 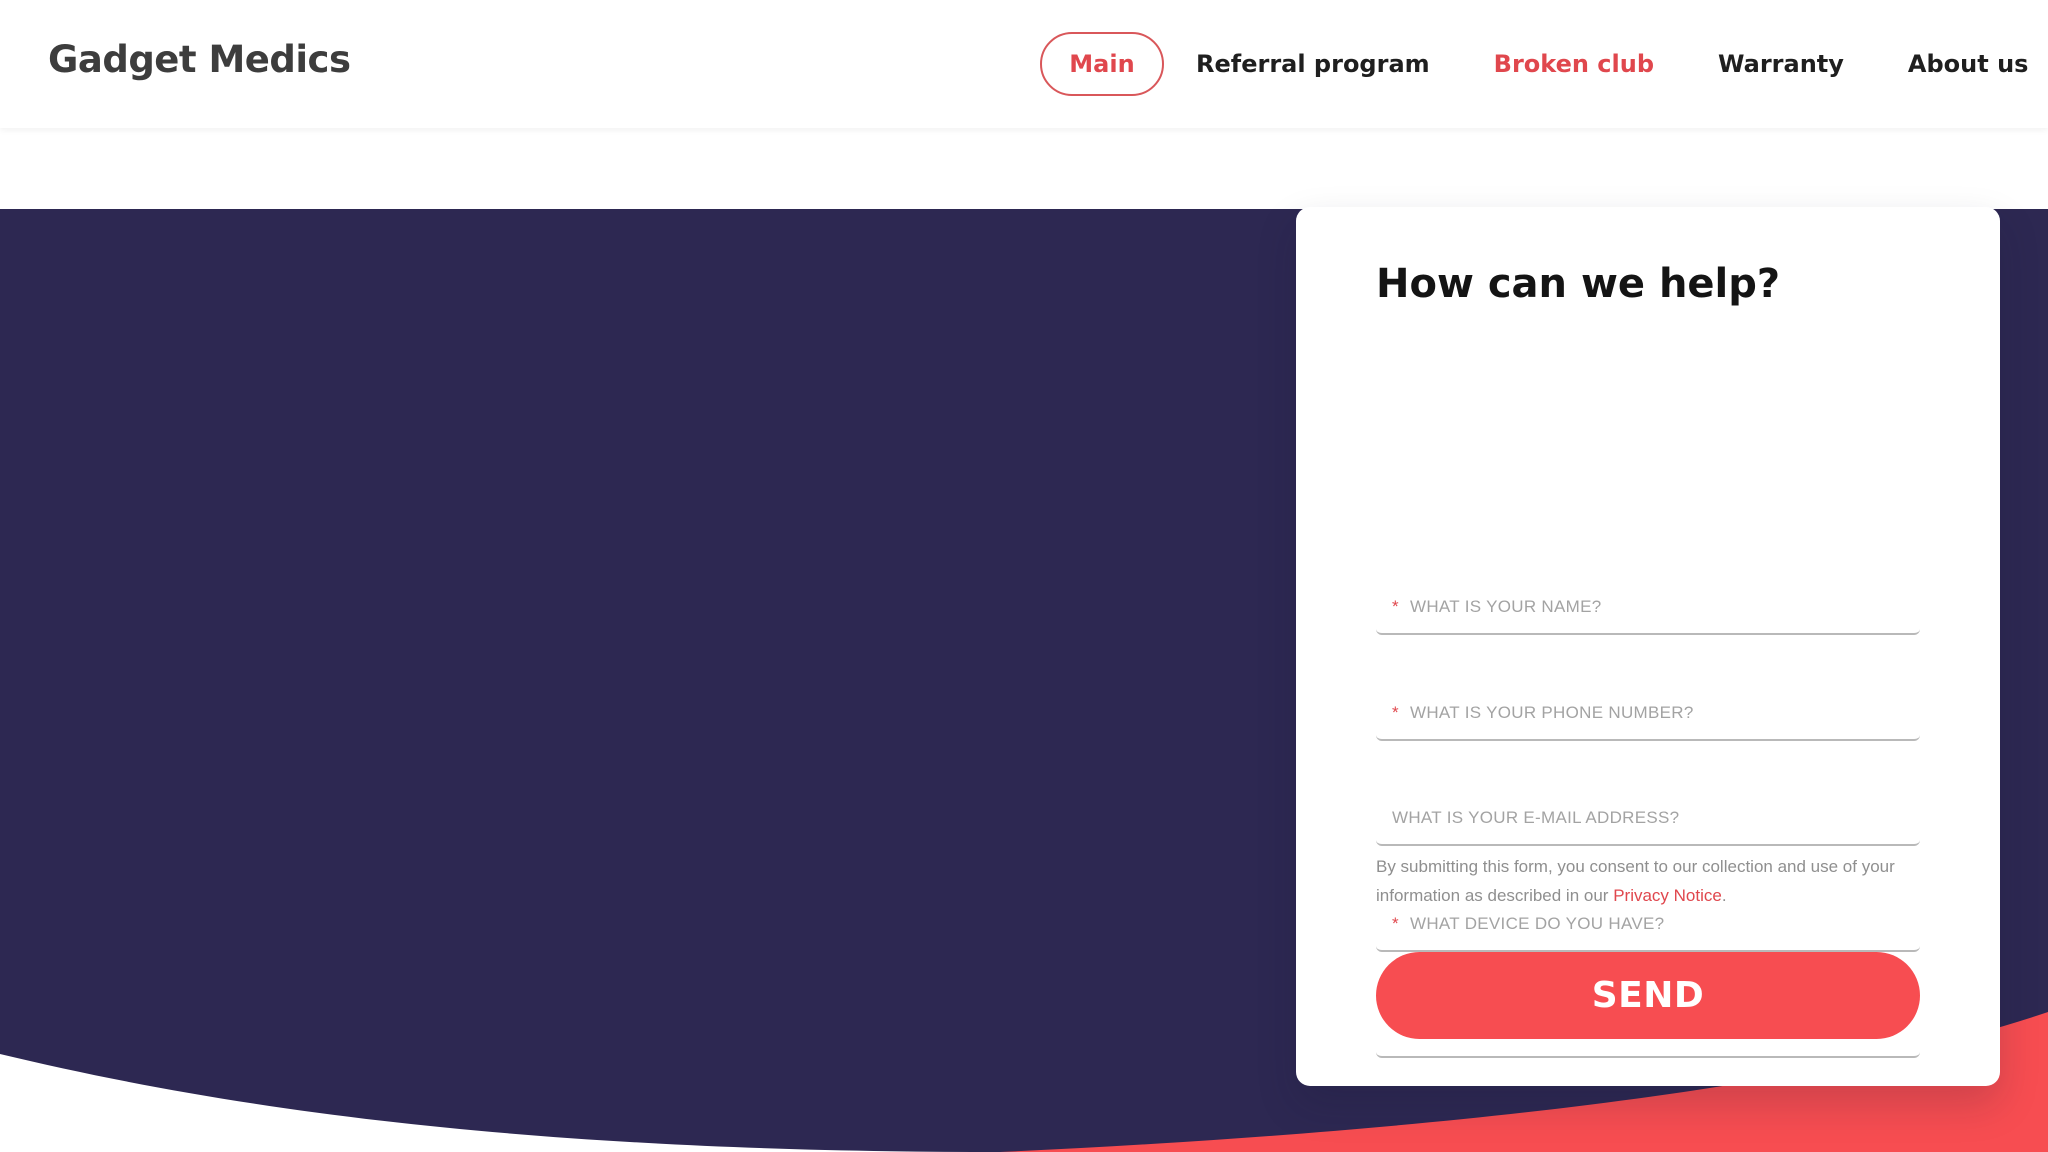 What do you see at coordinates (1313, 64) in the screenshot?
I see `nav-item-referral-program: Referral program` at bounding box center [1313, 64].